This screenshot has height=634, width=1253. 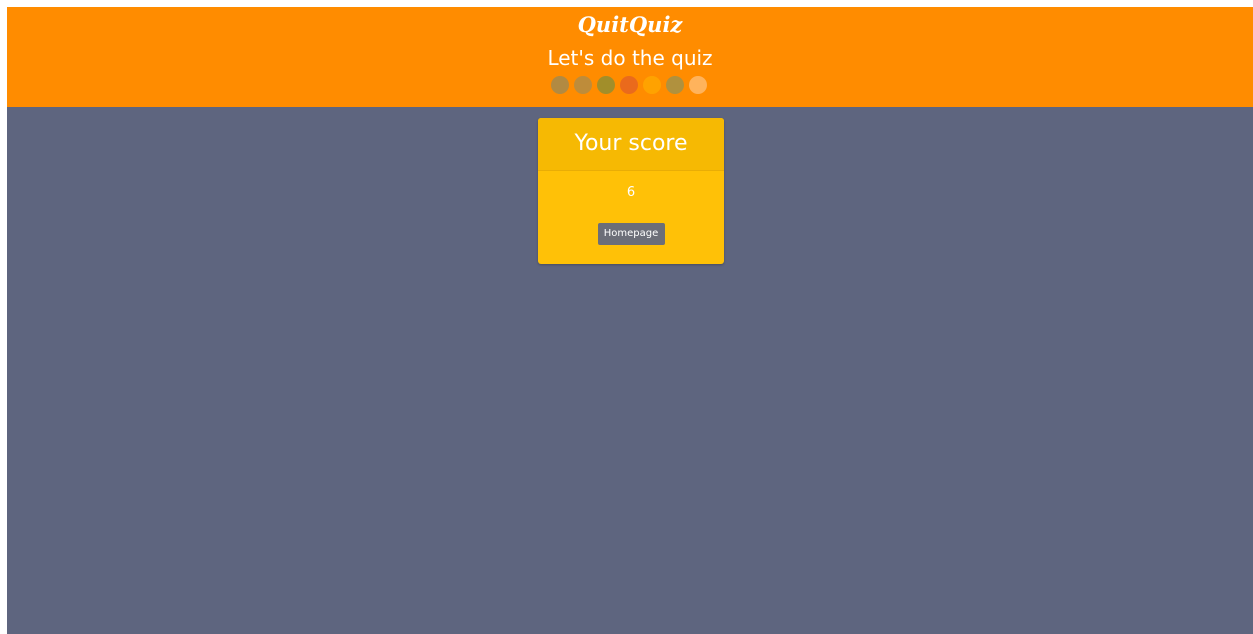 I want to click on homepage-button: Homepage, so click(x=631, y=234).